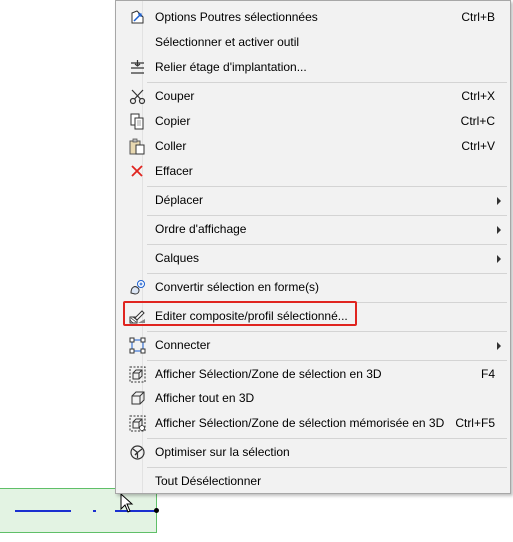  What do you see at coordinates (137, 287) in the screenshot?
I see `convert-shape-icon` at bounding box center [137, 287].